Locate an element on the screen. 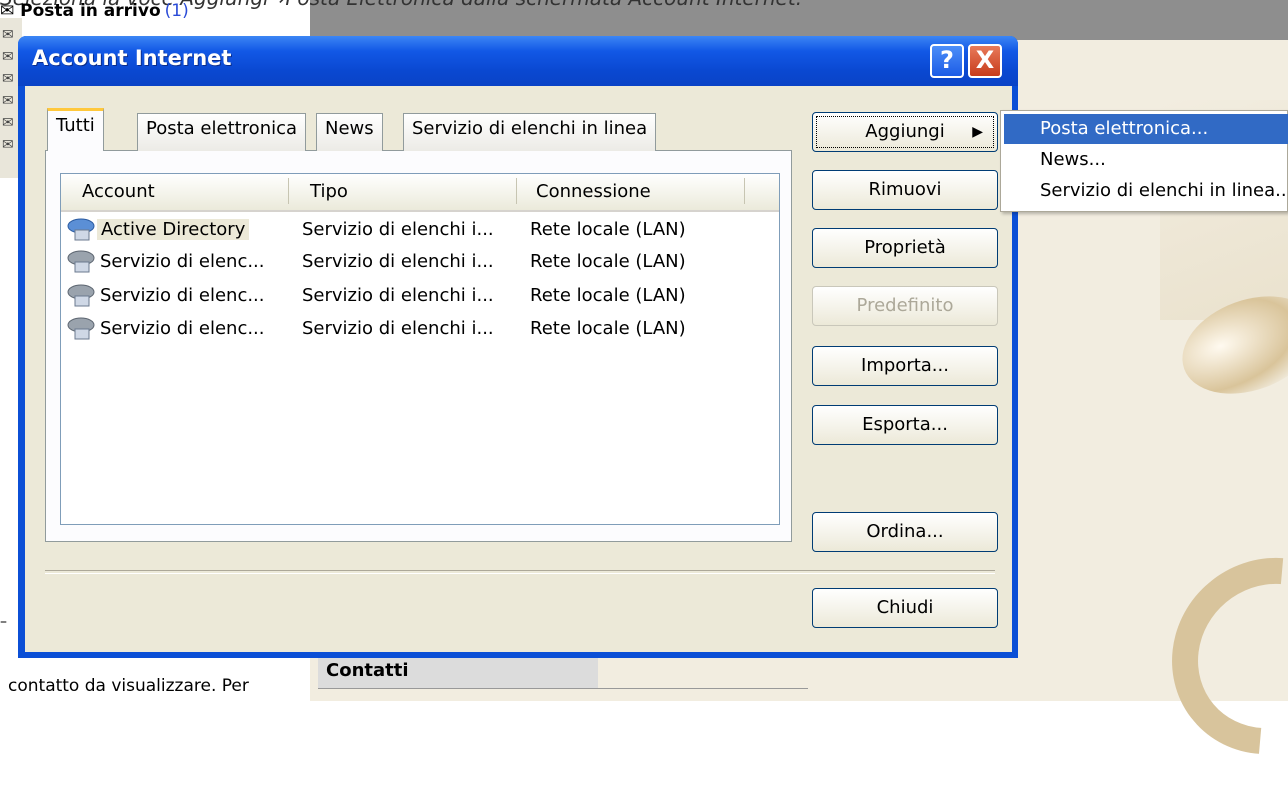 Image resolution: width=1288 pixels, height=794 pixels. column-header-connection: Connessione is located at coordinates (593, 192).